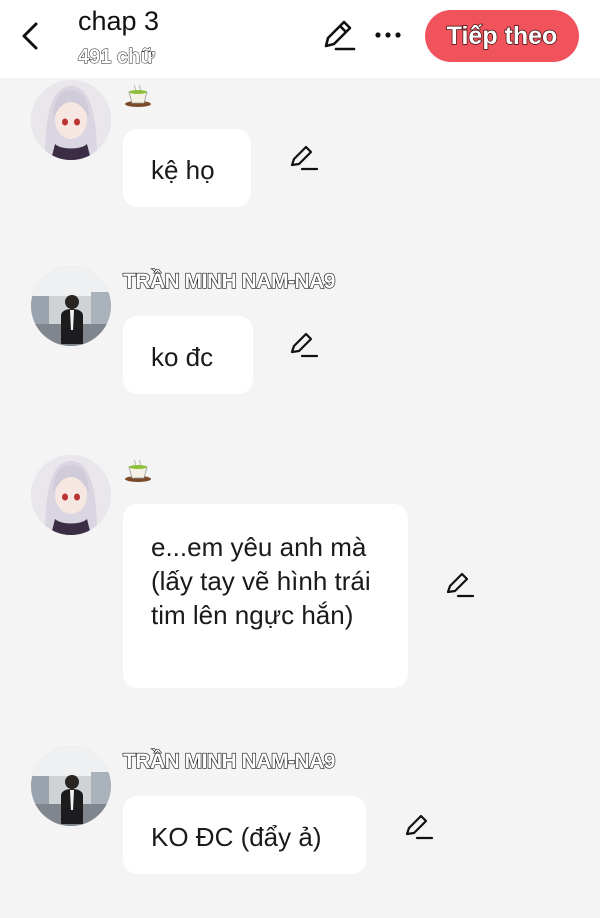 This screenshot has width=600, height=918. What do you see at coordinates (188, 355) in the screenshot?
I see `message-bubble: ko đc` at bounding box center [188, 355].